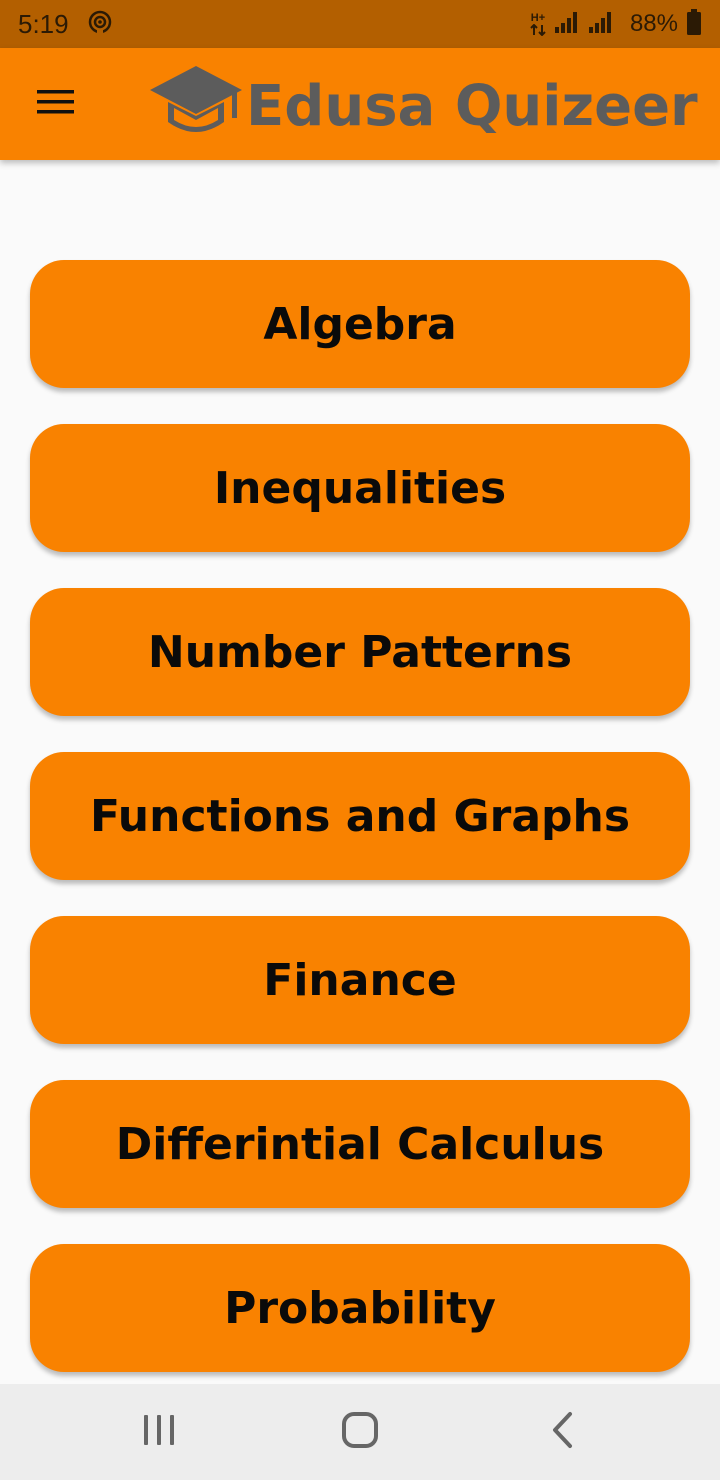  I want to click on topic-button-inequalities: Inequalities, so click(360, 488).